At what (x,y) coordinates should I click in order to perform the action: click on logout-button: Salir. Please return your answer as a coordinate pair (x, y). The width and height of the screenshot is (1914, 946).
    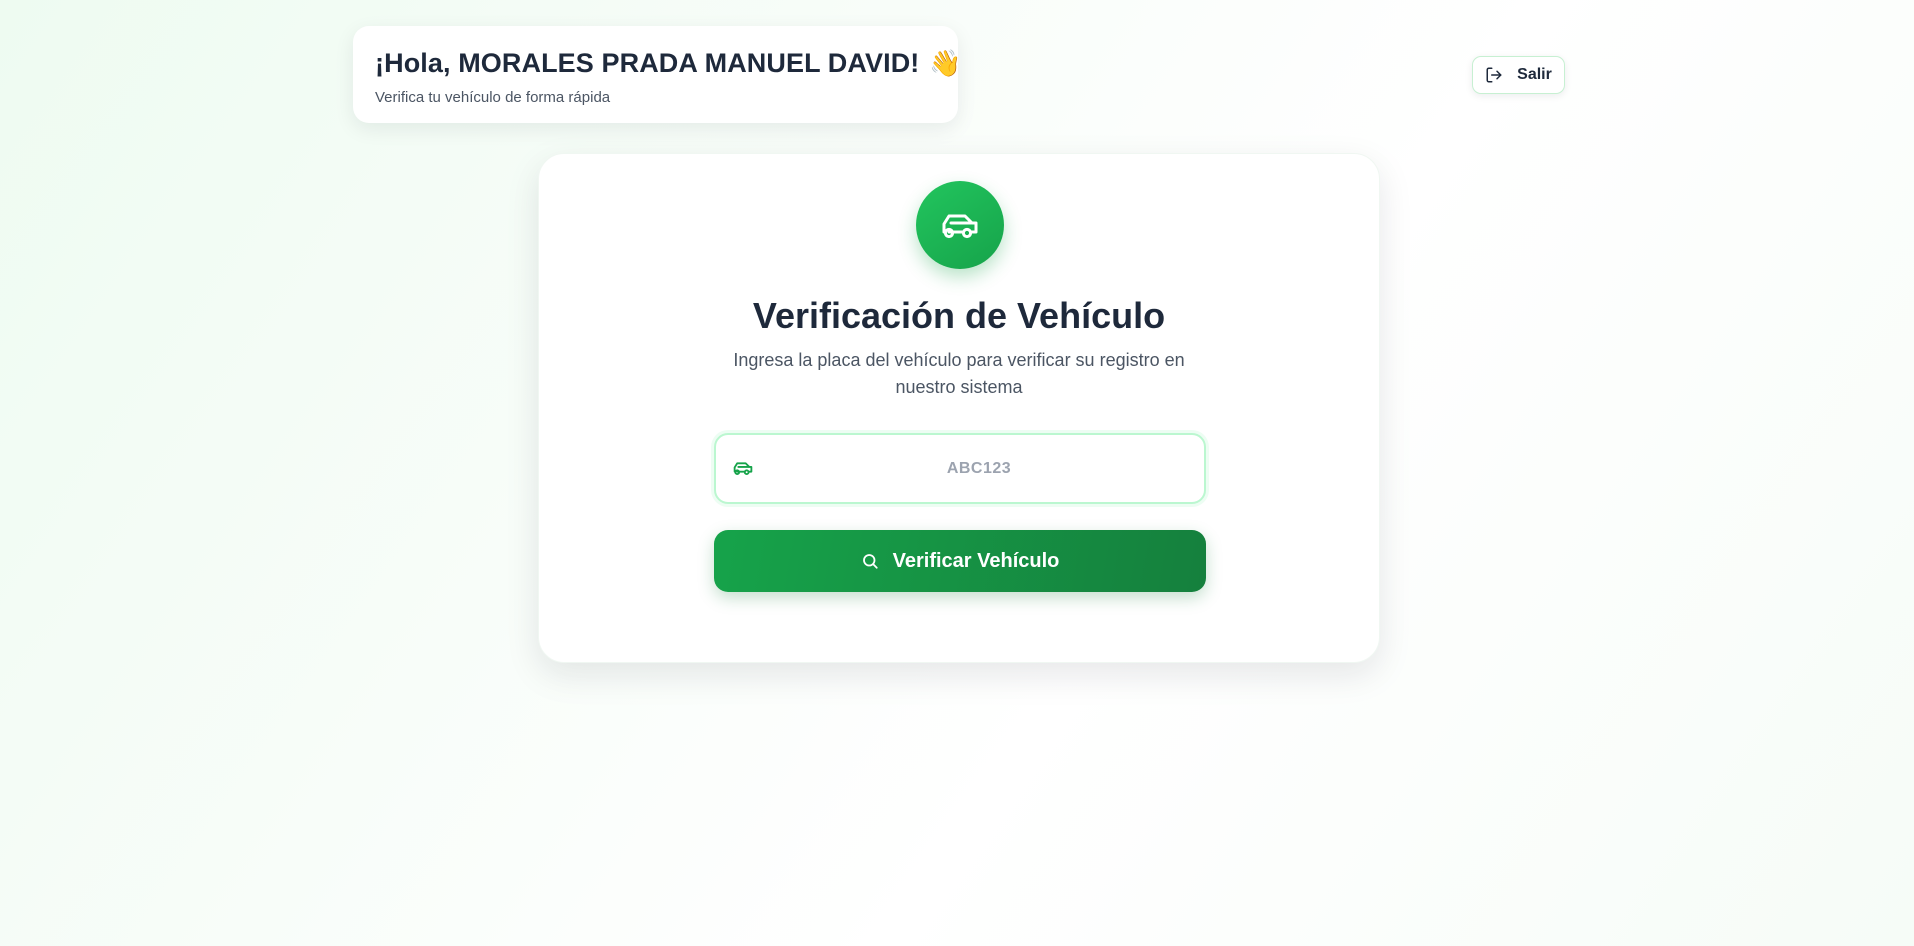
    Looking at the image, I should click on (1518, 75).